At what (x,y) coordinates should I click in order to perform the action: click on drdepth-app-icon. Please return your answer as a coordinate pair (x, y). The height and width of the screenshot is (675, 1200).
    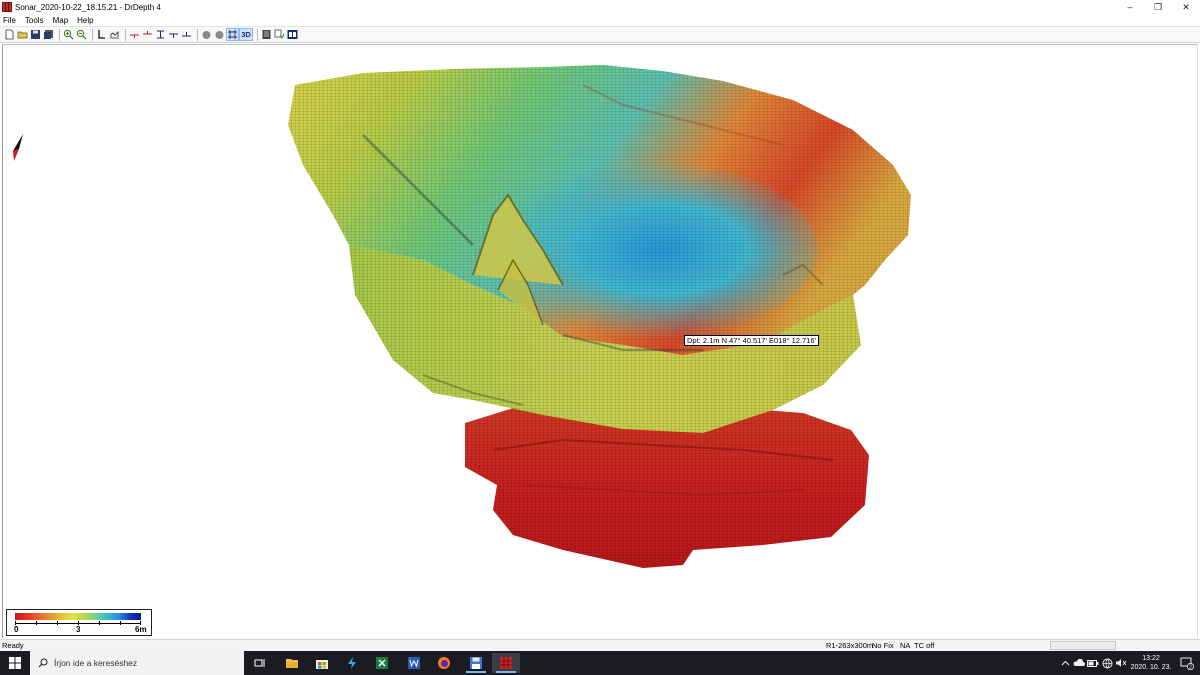
    Looking at the image, I should click on (7, 7).